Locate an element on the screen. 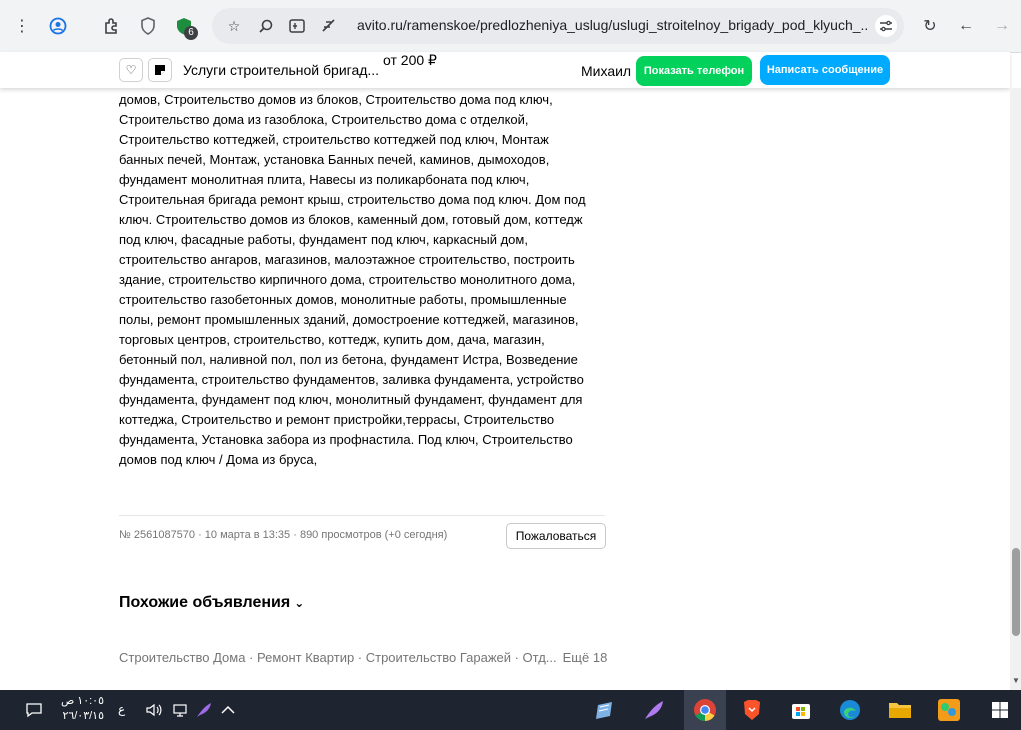 The height and width of the screenshot is (730, 1021). similar-listings-heading: Похожие объявления ⌄ is located at coordinates (211, 603).